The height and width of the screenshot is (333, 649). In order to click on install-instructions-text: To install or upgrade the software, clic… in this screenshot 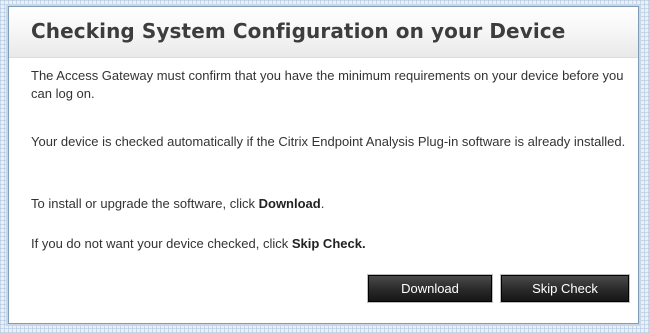, I will do `click(145, 203)`.